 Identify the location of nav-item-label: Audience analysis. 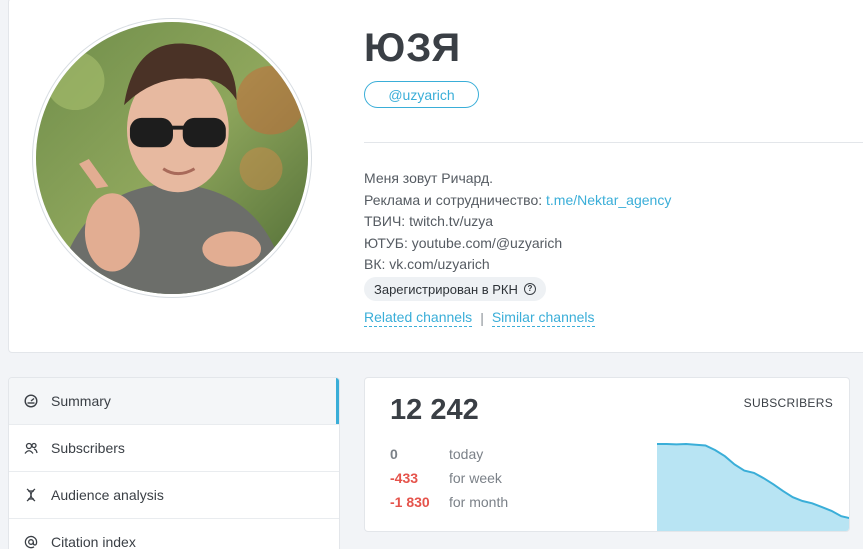
(107, 495).